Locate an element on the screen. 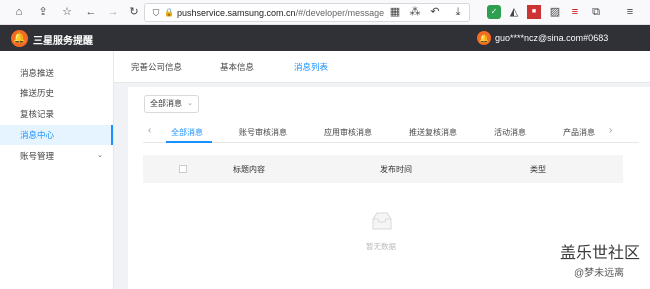 The height and width of the screenshot is (289, 650). tabs-next-icon: › is located at coordinates (610, 130).